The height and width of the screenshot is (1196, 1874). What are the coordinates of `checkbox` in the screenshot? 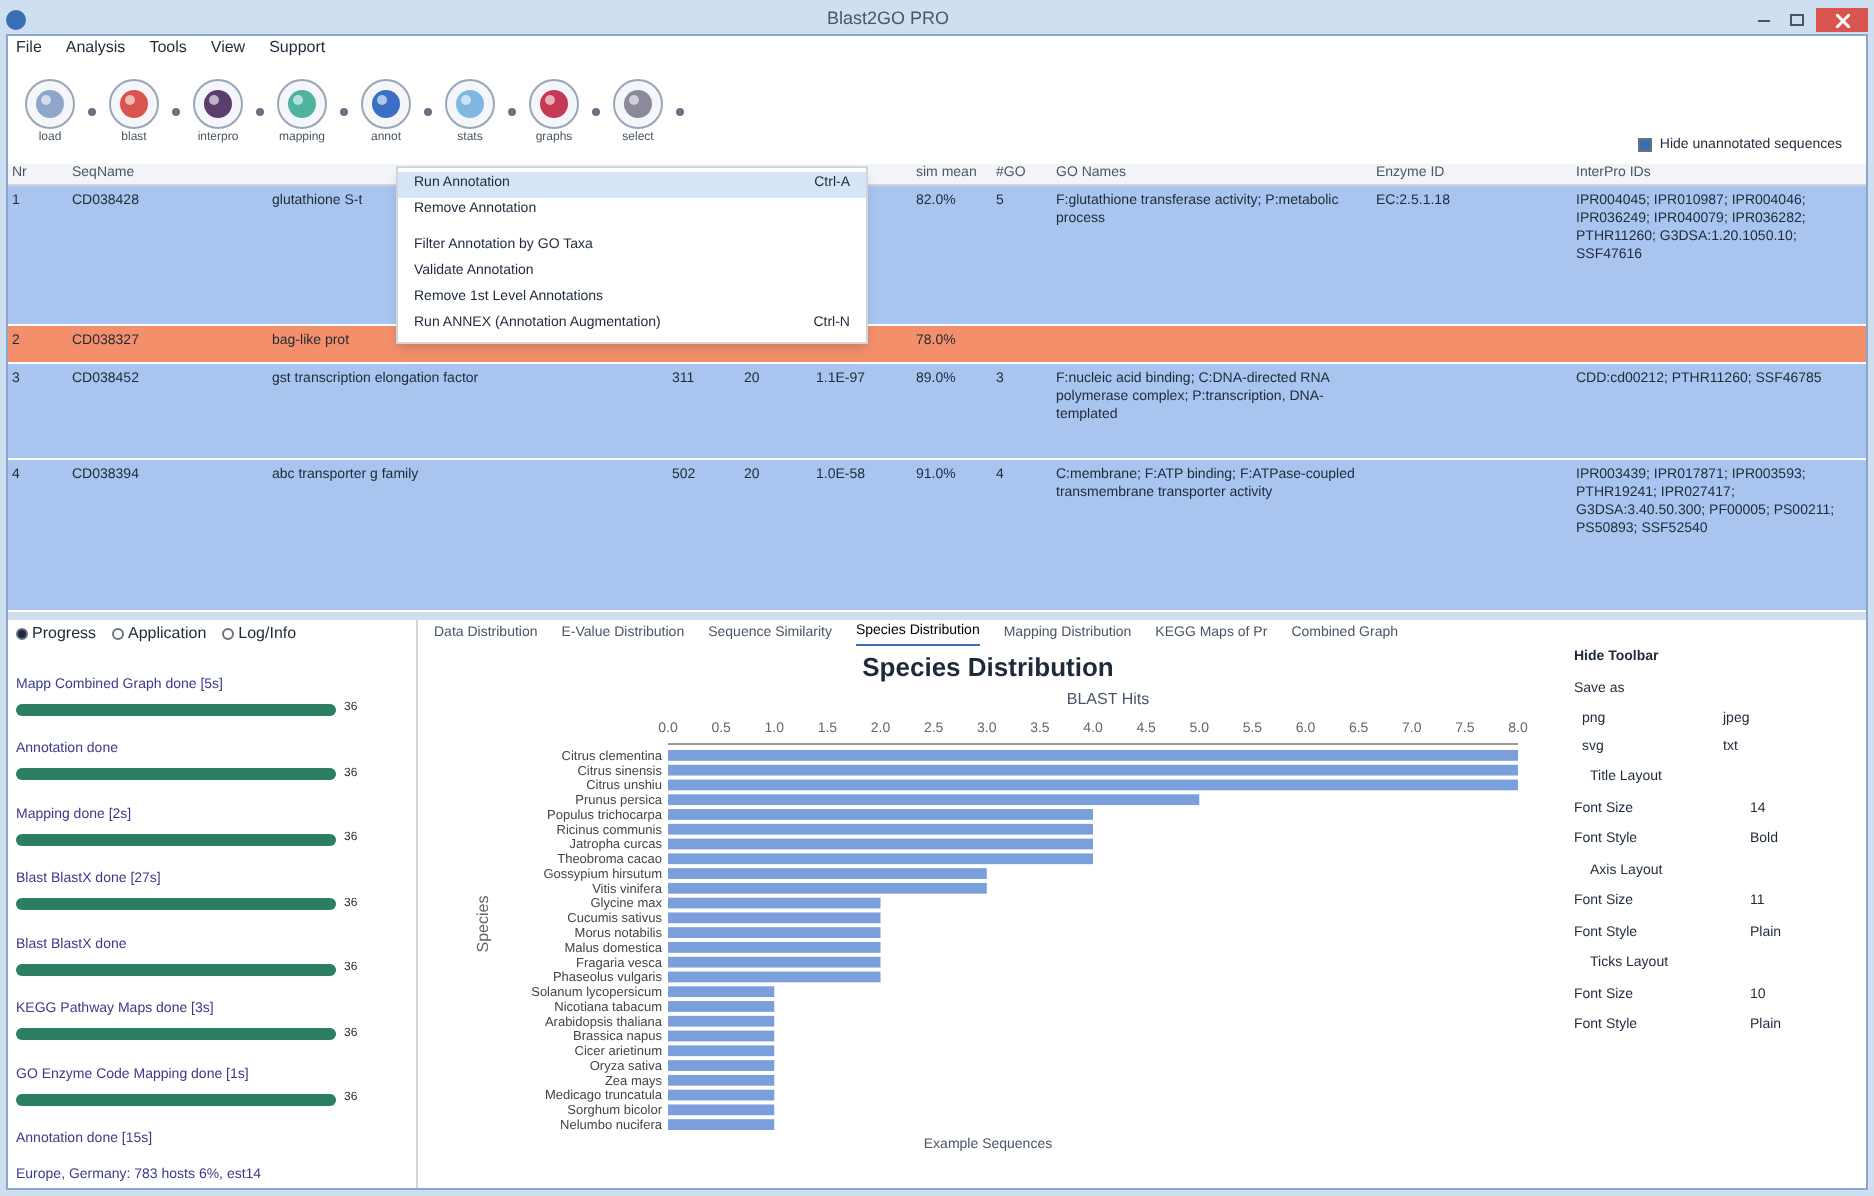 It's located at (1644, 145).